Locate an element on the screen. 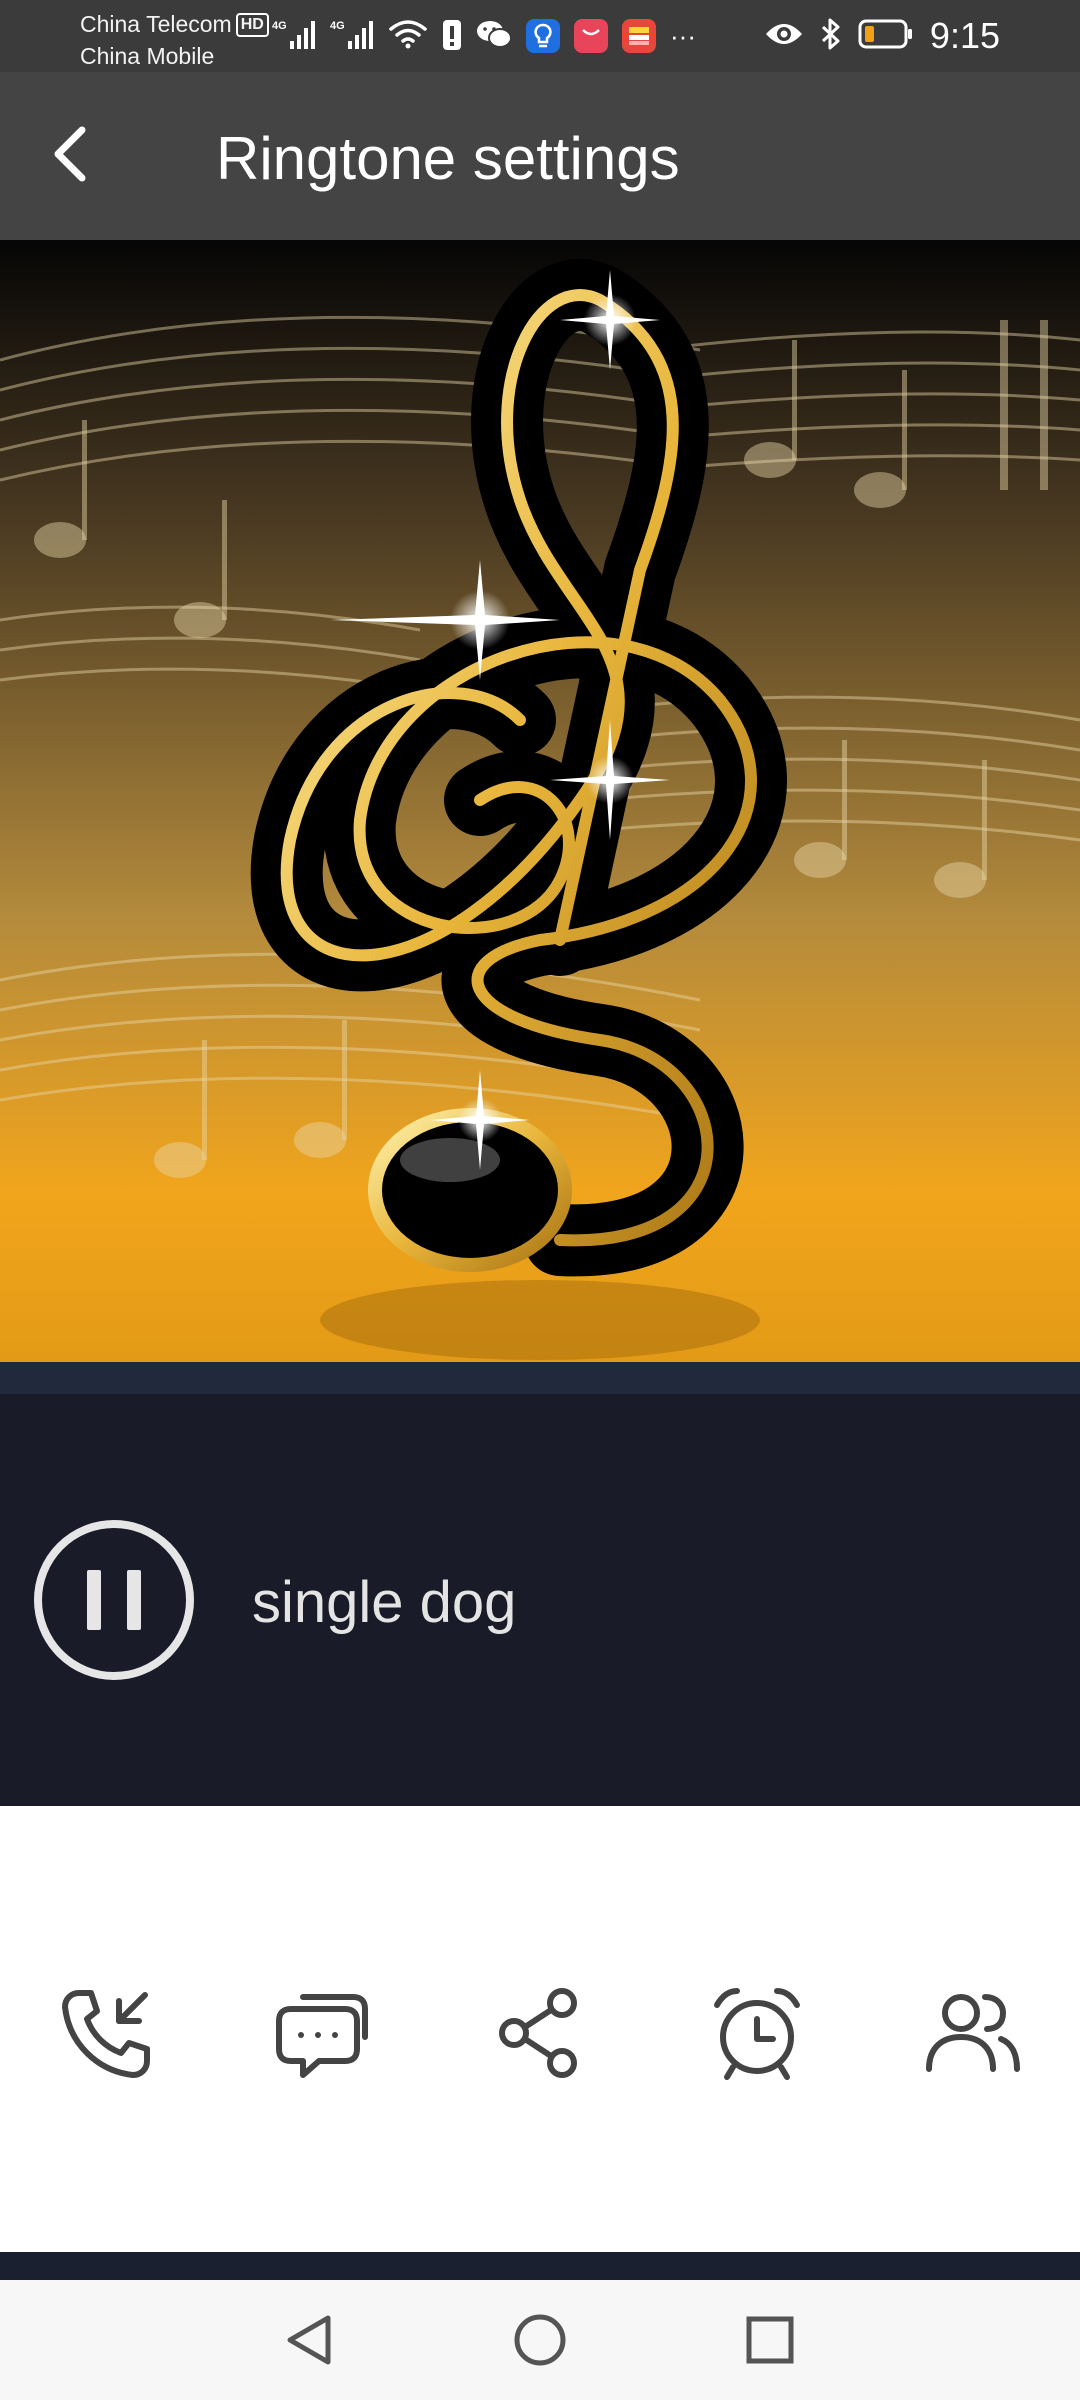 The width and height of the screenshot is (1080, 2400). page-title: Ringtone settings is located at coordinates (448, 158).